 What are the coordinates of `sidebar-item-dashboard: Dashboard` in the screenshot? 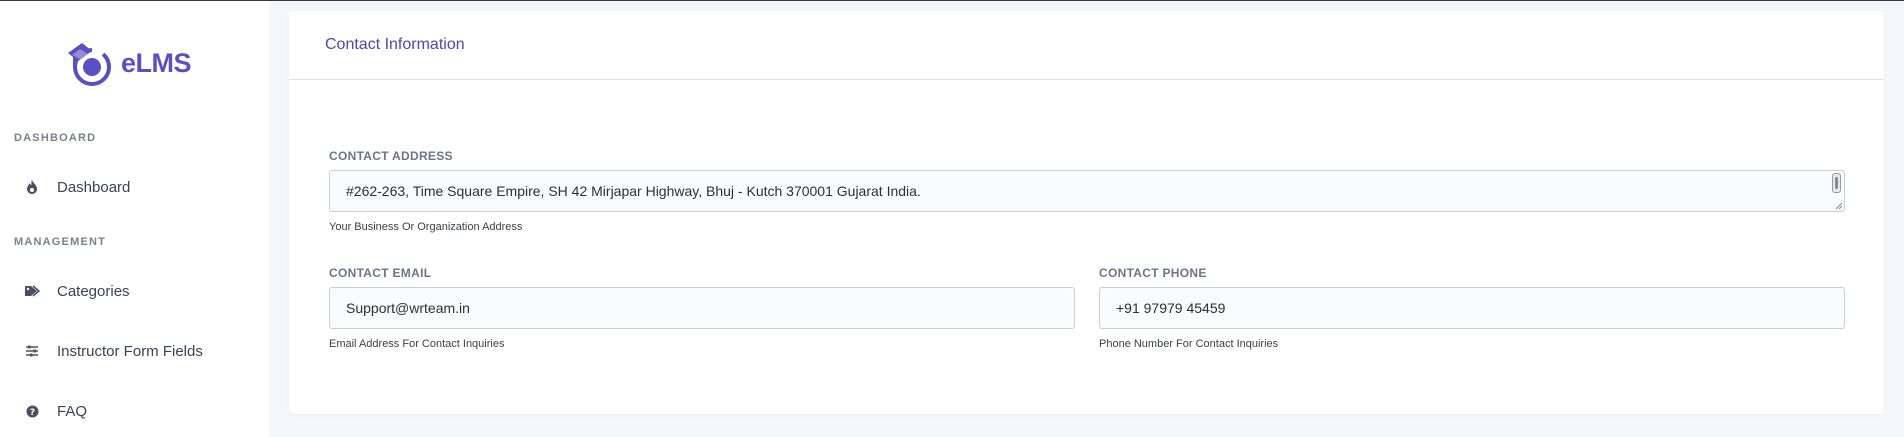 It's located at (77, 187).